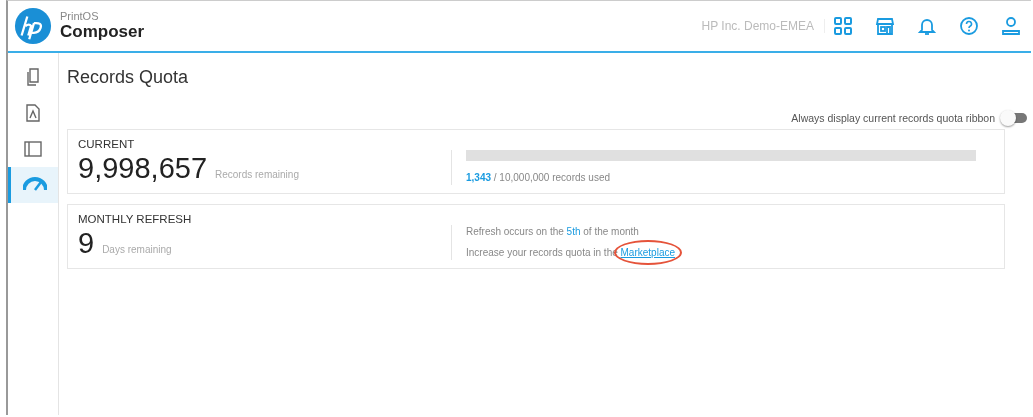 This screenshot has width=1033, height=417. Describe the element at coordinates (257, 174) in the screenshot. I see `records-remaining-label: Records remaining` at that location.